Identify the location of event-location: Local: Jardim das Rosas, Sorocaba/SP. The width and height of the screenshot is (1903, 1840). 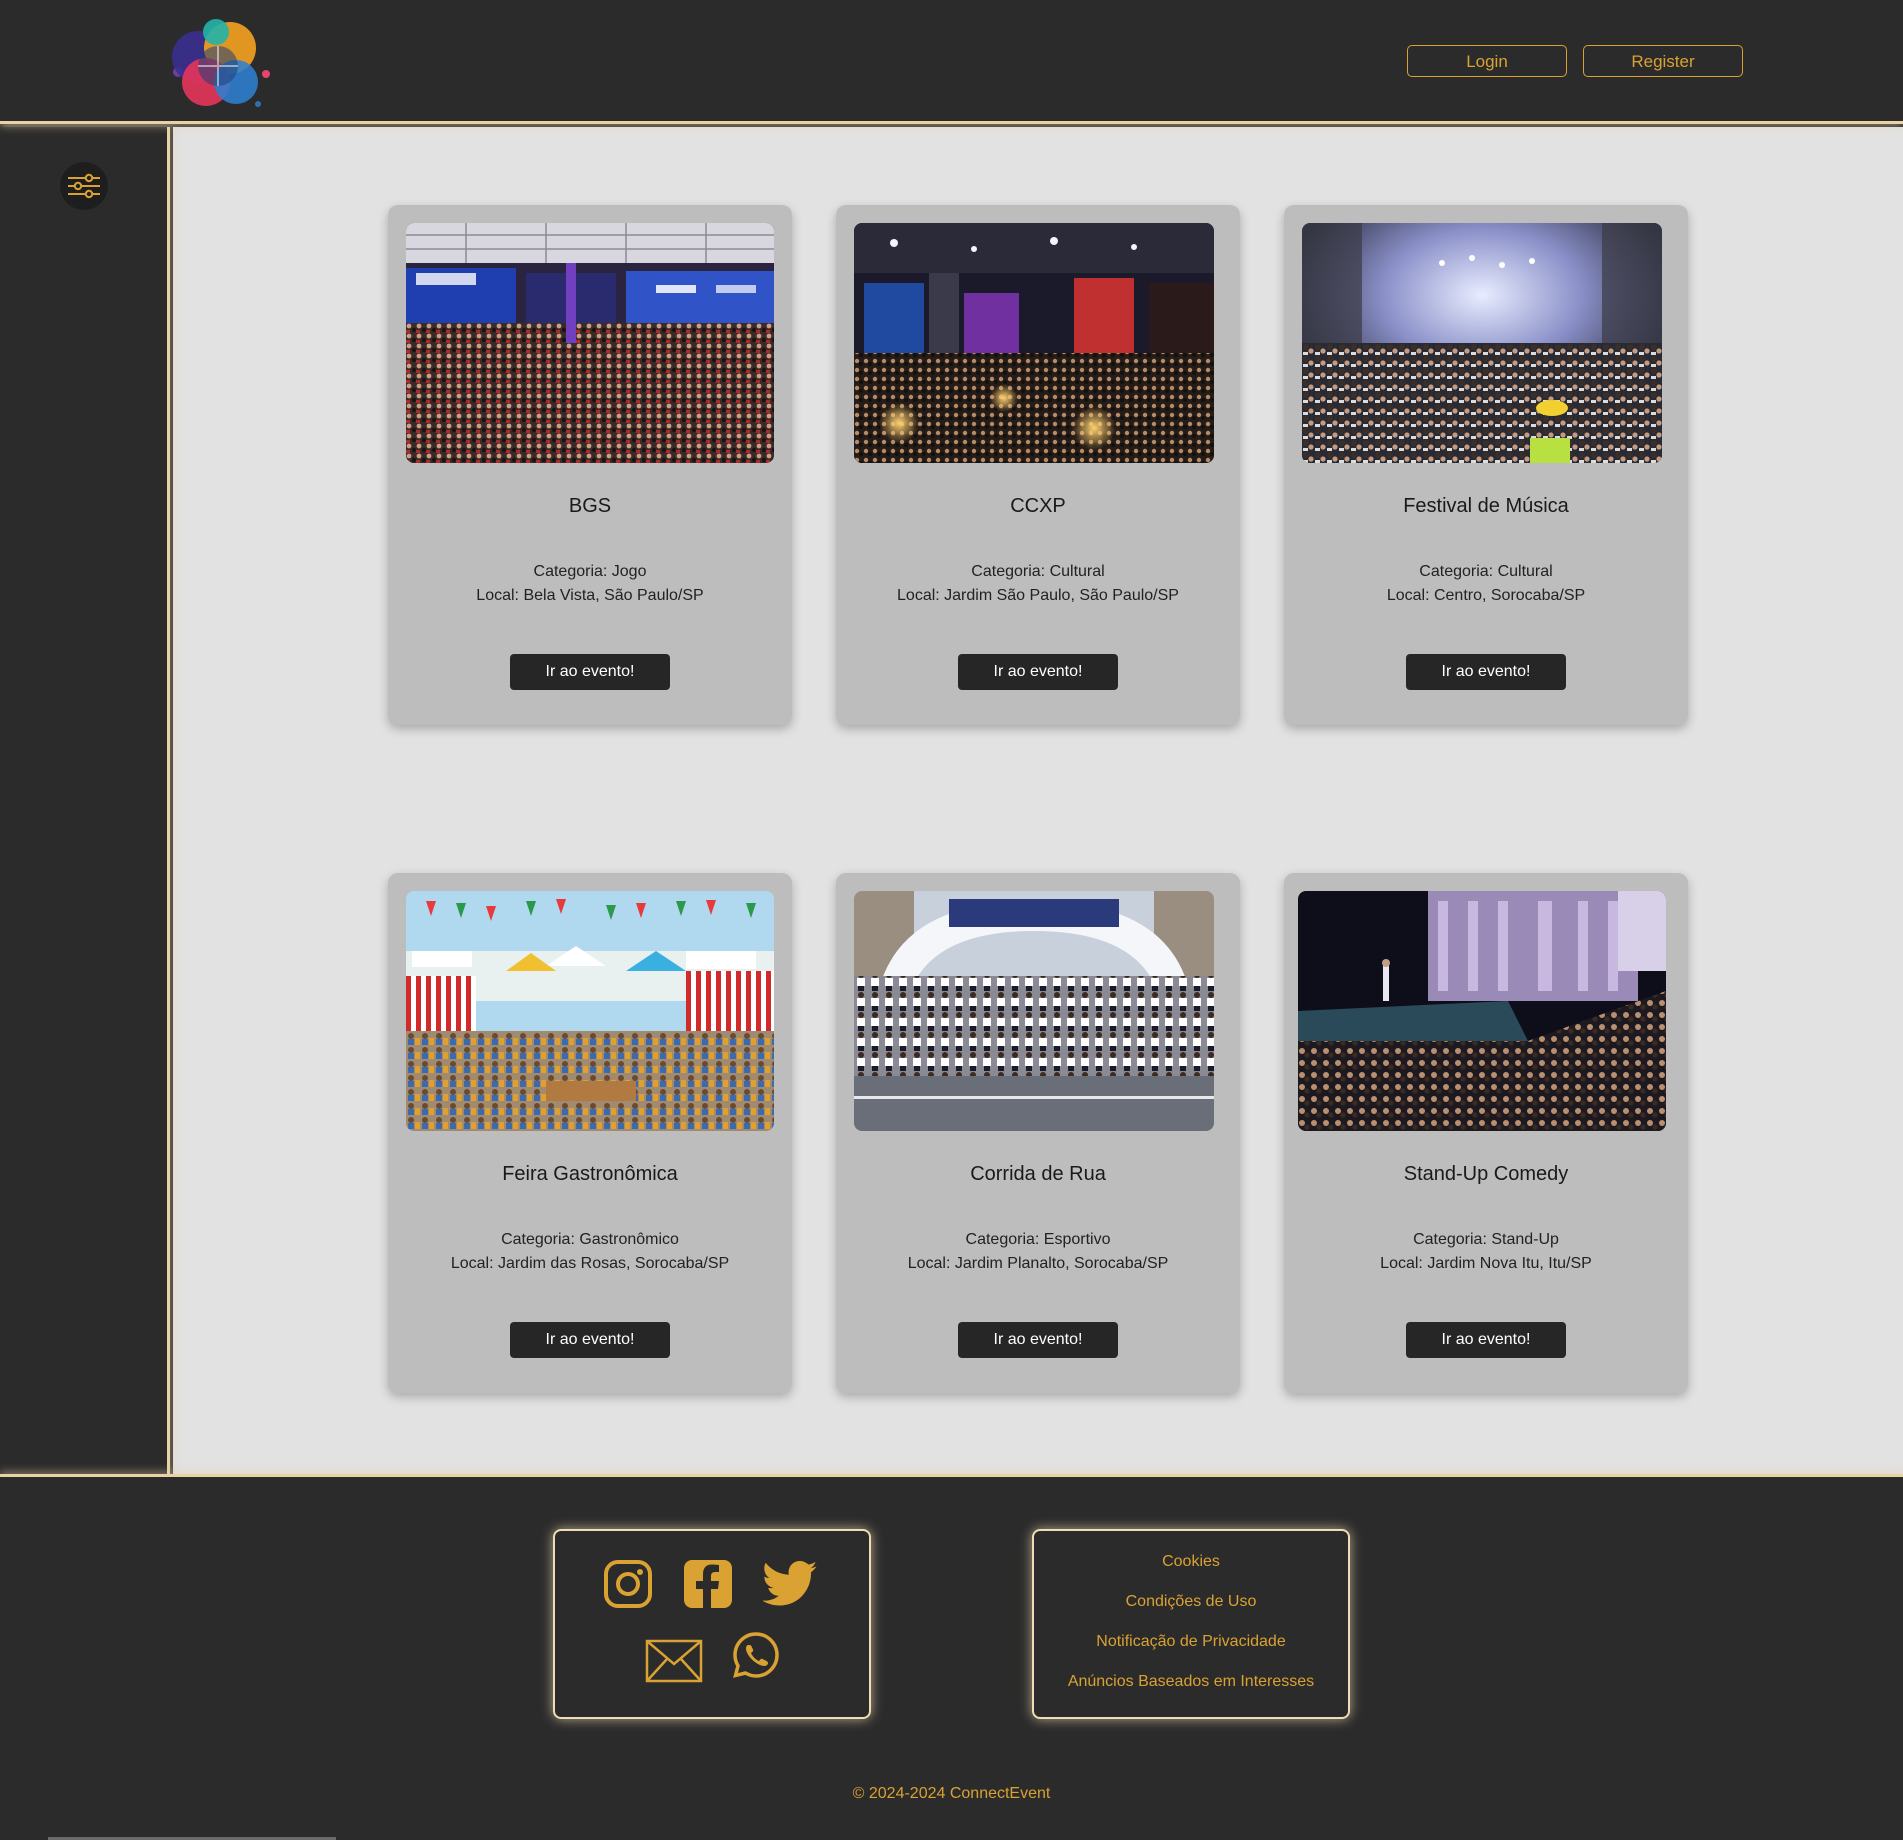
(590, 1263).